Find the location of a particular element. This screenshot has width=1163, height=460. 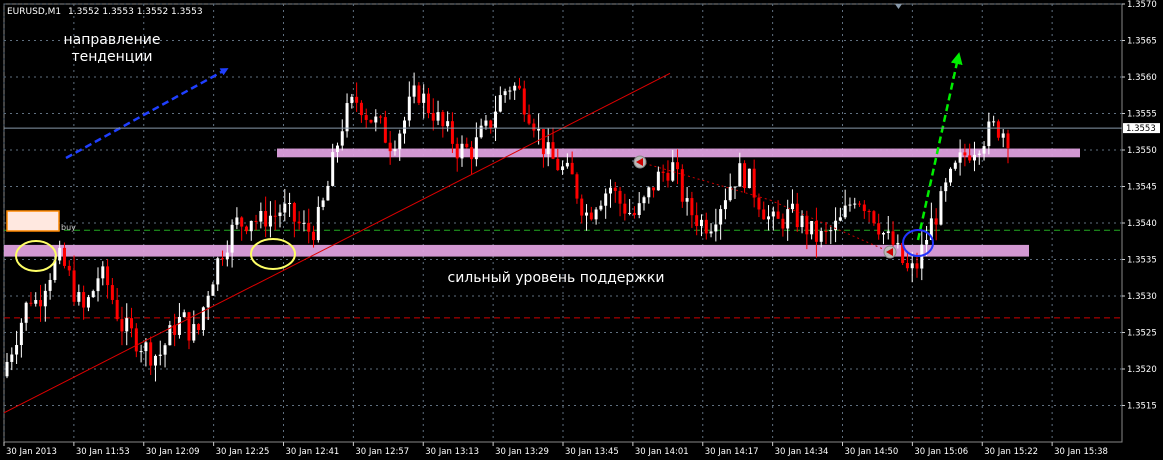

x-tick-label: 30 Jan 12:57 is located at coordinates (382, 452).